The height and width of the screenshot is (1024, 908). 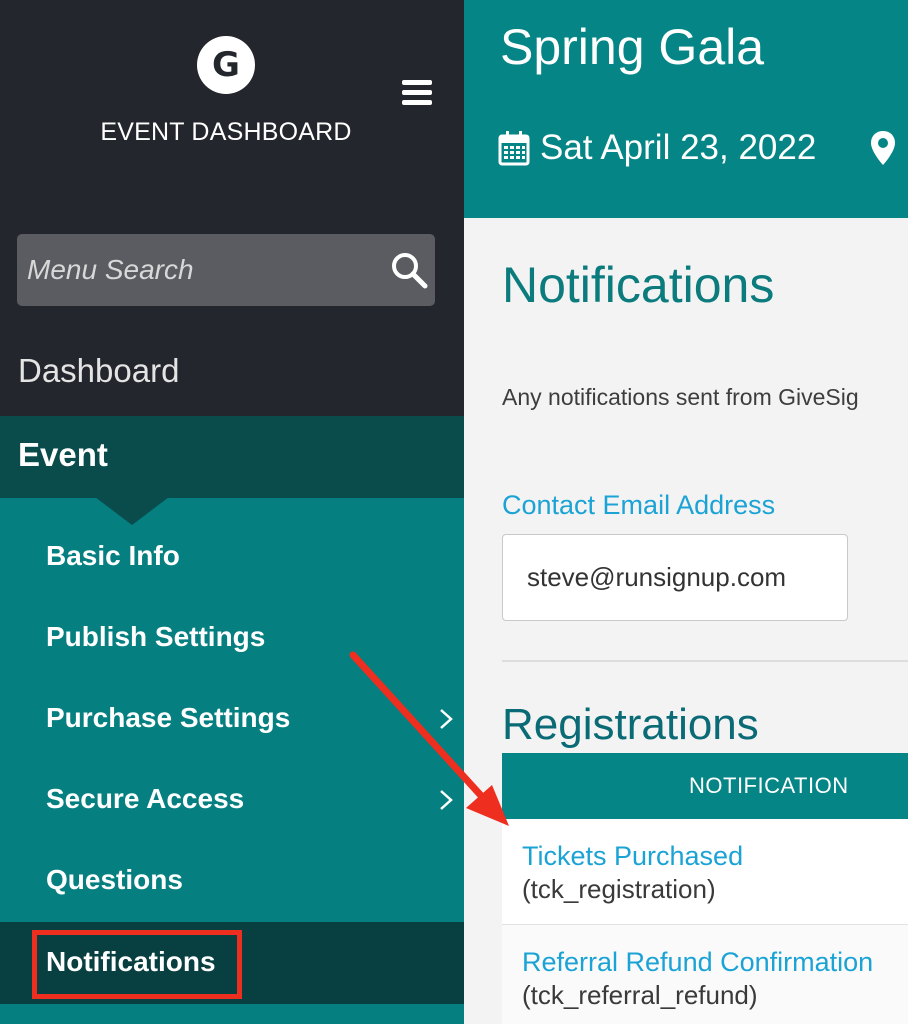 What do you see at coordinates (715, 856) in the screenshot?
I see `notification-link: Tickets Purchased` at bounding box center [715, 856].